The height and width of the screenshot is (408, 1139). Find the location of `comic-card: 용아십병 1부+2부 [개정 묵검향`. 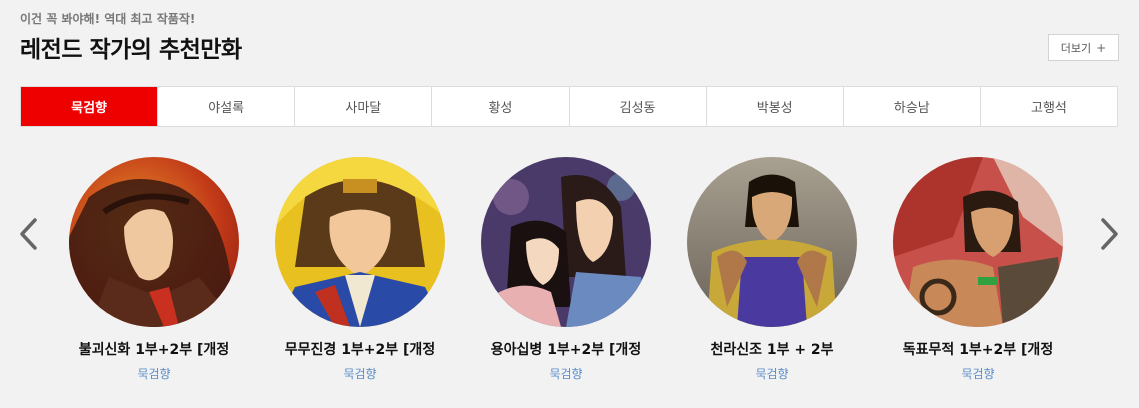

comic-card: 용아십병 1부+2부 [개정 묵검향 is located at coordinates (566, 269).